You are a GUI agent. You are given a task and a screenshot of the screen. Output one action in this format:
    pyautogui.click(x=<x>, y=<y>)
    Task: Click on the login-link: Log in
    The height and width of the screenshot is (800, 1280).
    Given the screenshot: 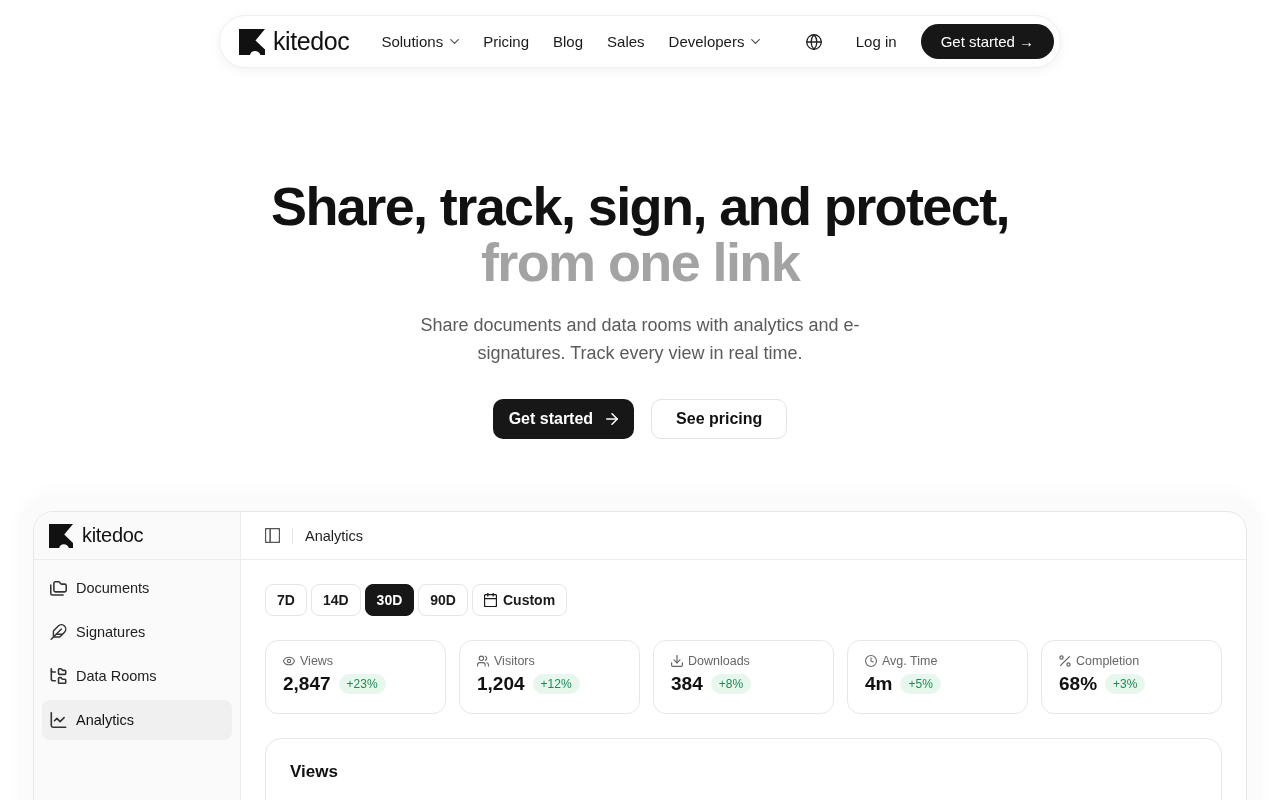 What is the action you would take?
    pyautogui.click(x=876, y=41)
    